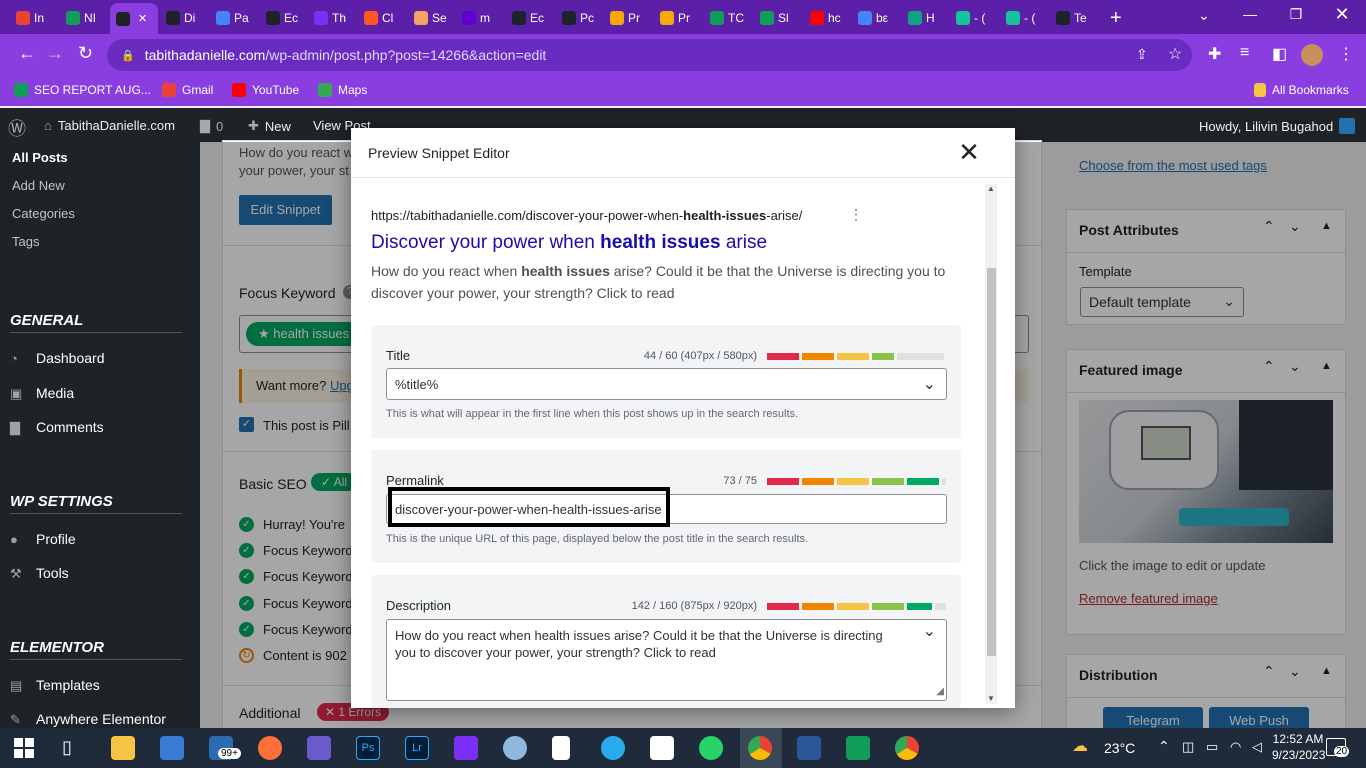 The height and width of the screenshot is (768, 1366). I want to click on site-name-link: ⌂ TabithaDanielle.com, so click(109, 125).